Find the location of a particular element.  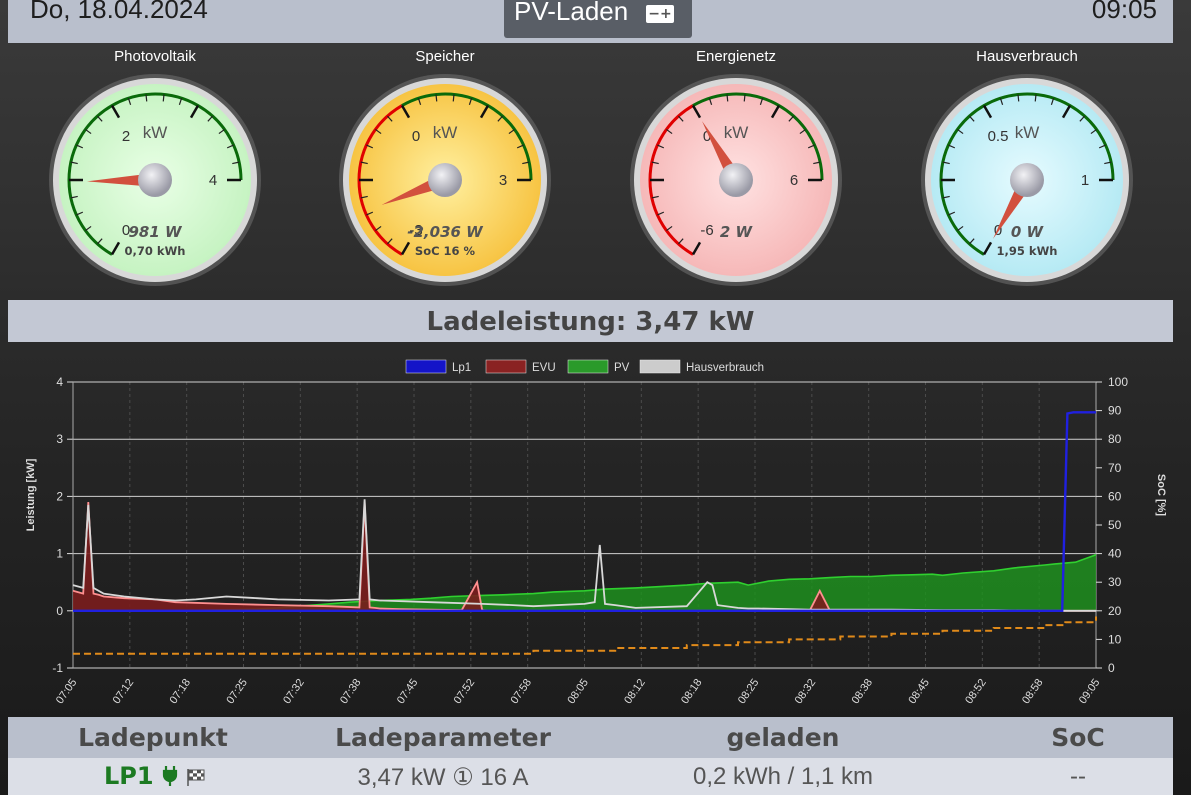

plug-icon is located at coordinates (170, 776).